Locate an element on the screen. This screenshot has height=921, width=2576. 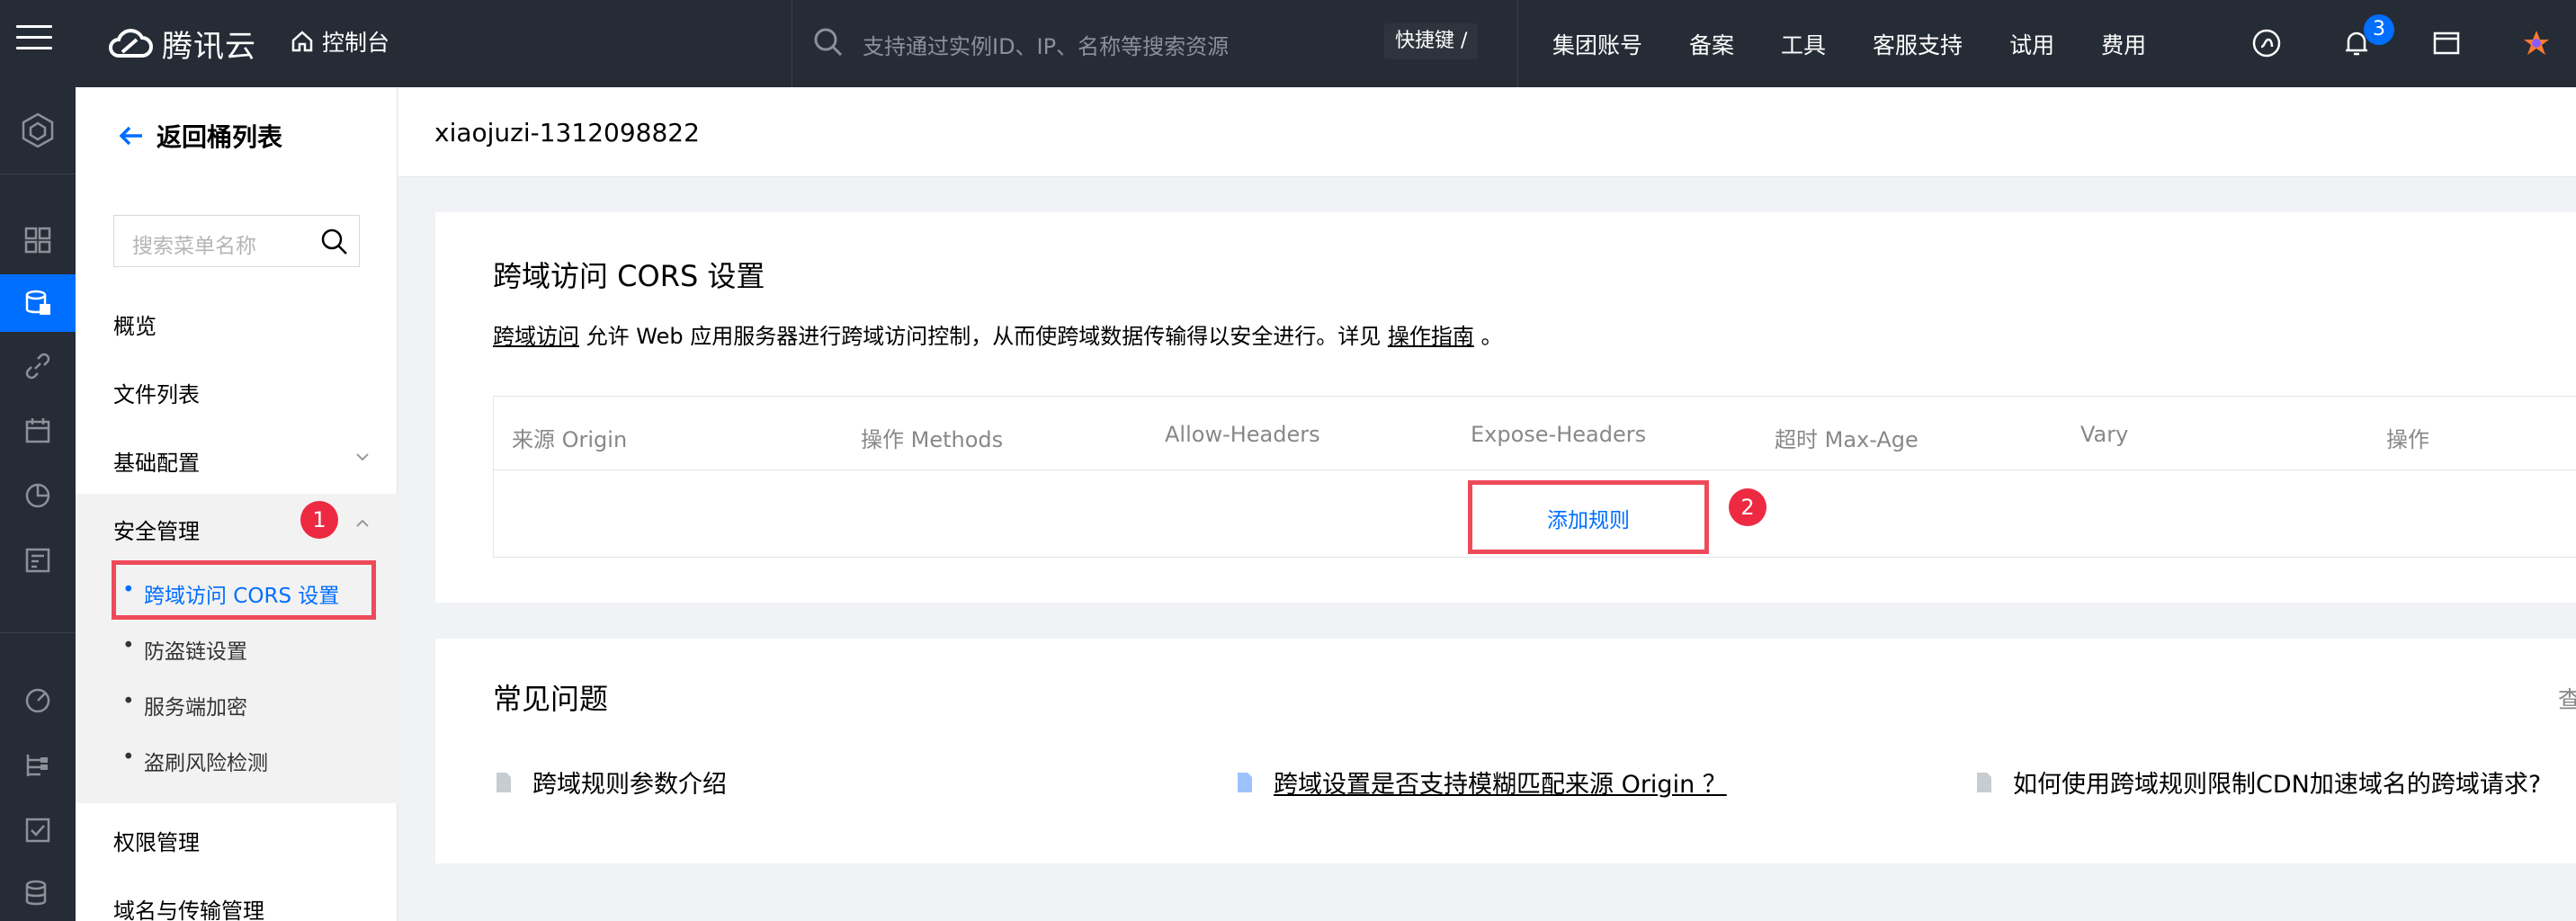
col-expose-headers: Expose-Headers is located at coordinates (1559, 435).